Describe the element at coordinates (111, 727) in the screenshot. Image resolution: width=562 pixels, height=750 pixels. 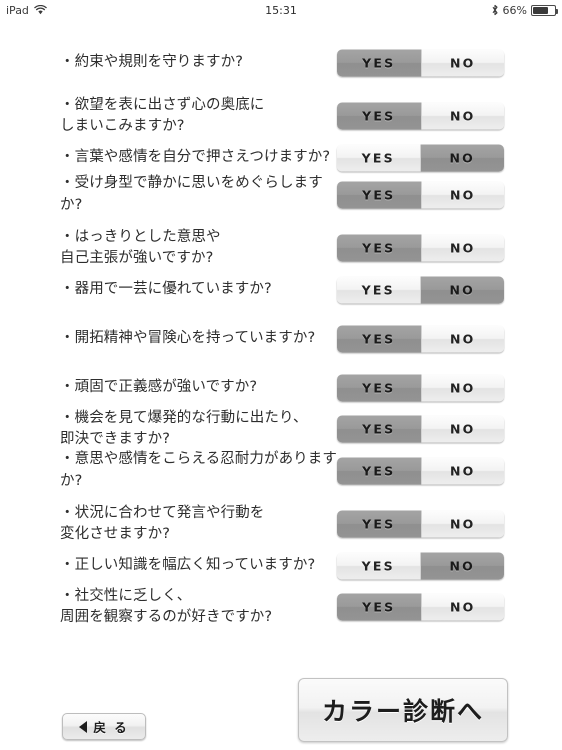
I see `back-button-label: 戻 る` at that location.